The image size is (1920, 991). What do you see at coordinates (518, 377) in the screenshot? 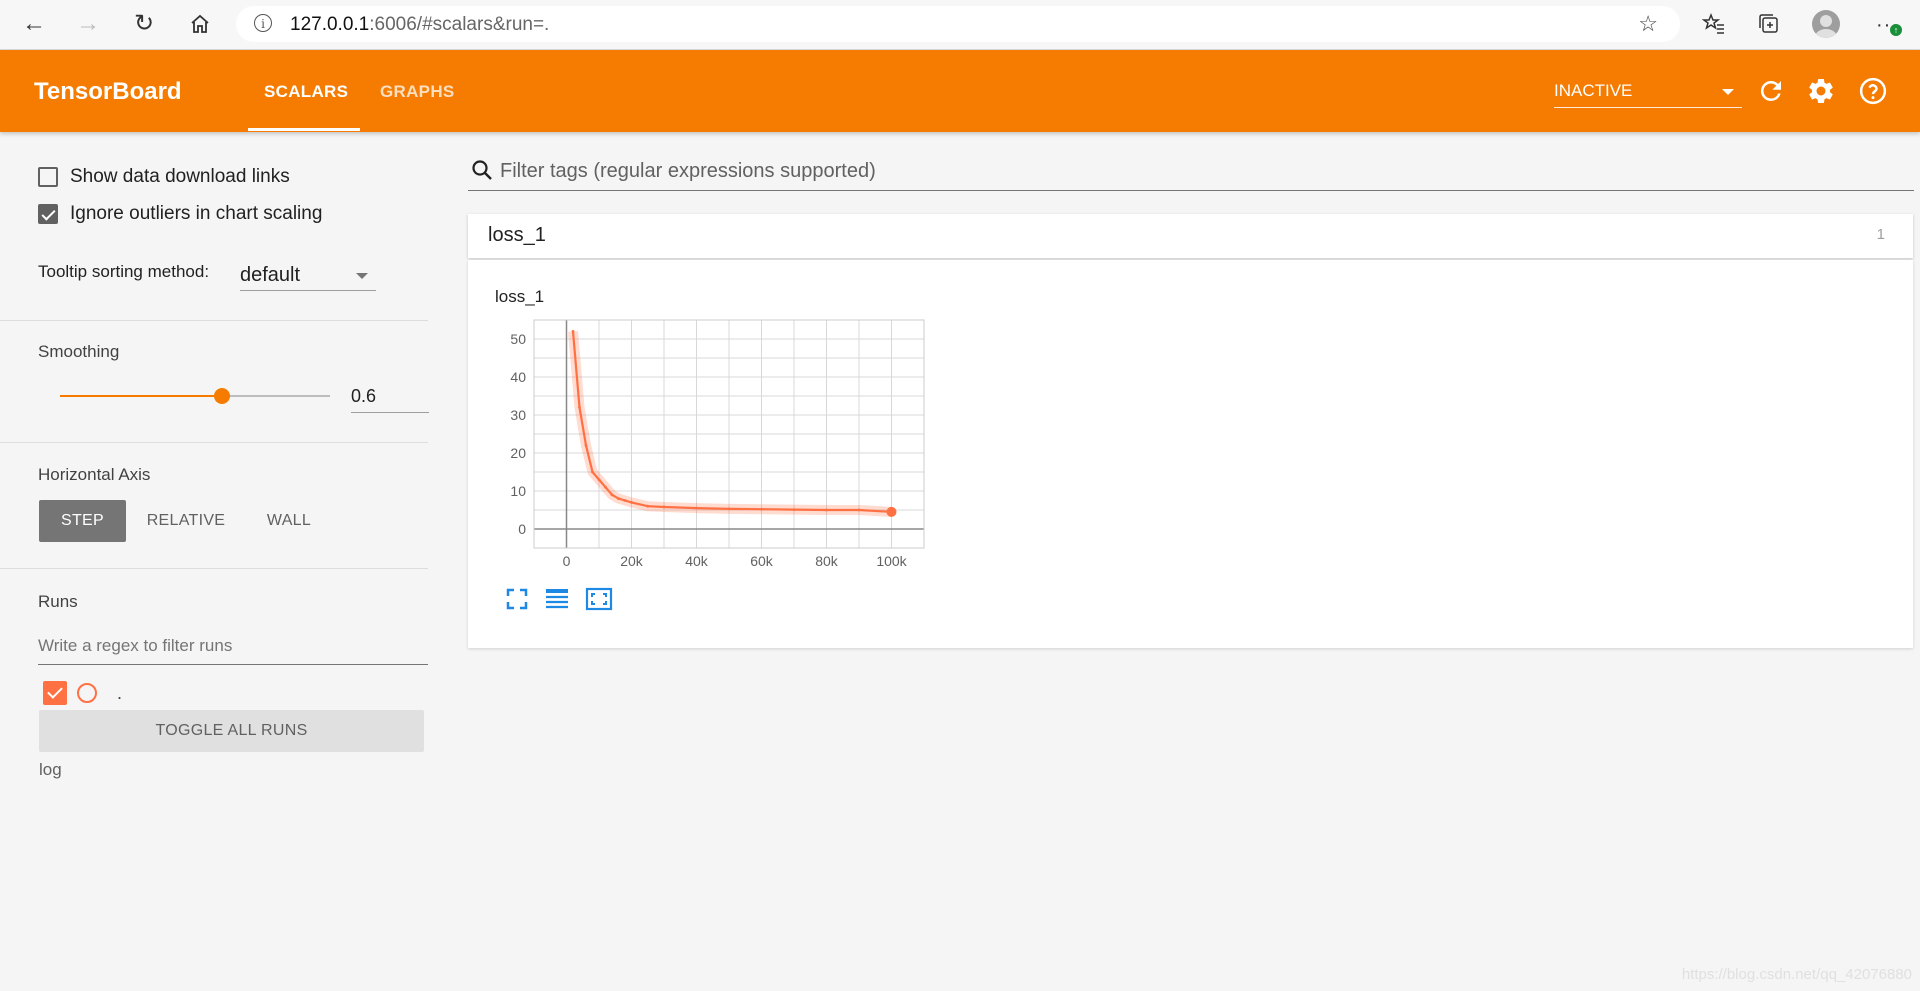
I see `y-tick-label: 40` at bounding box center [518, 377].